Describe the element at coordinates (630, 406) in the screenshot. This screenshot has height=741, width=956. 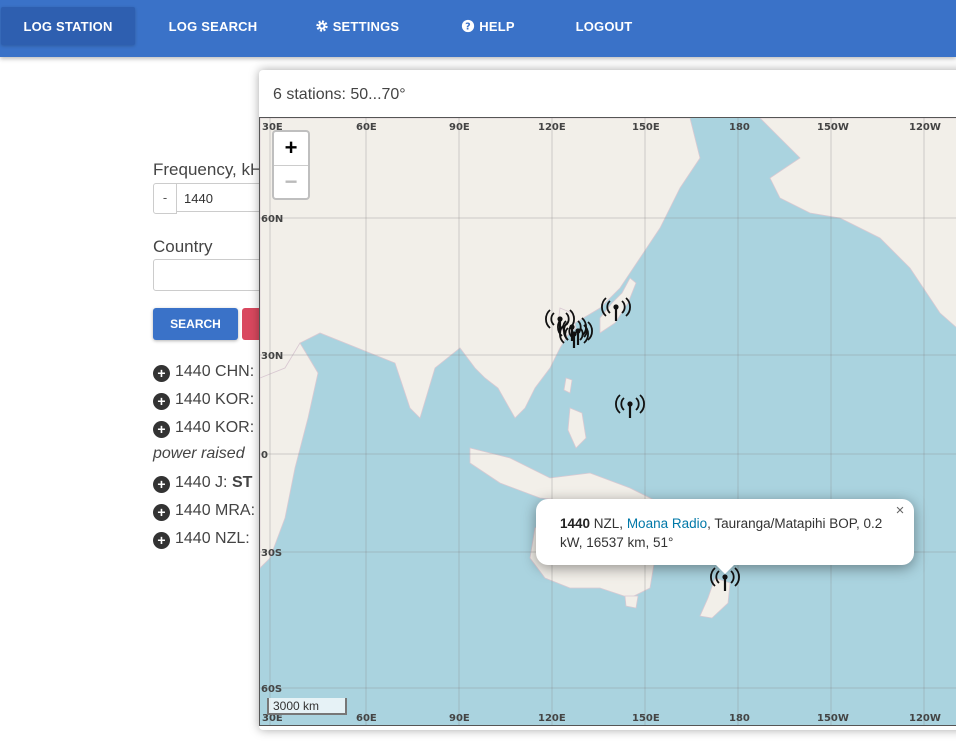
I see `radio-tower-icon` at that location.